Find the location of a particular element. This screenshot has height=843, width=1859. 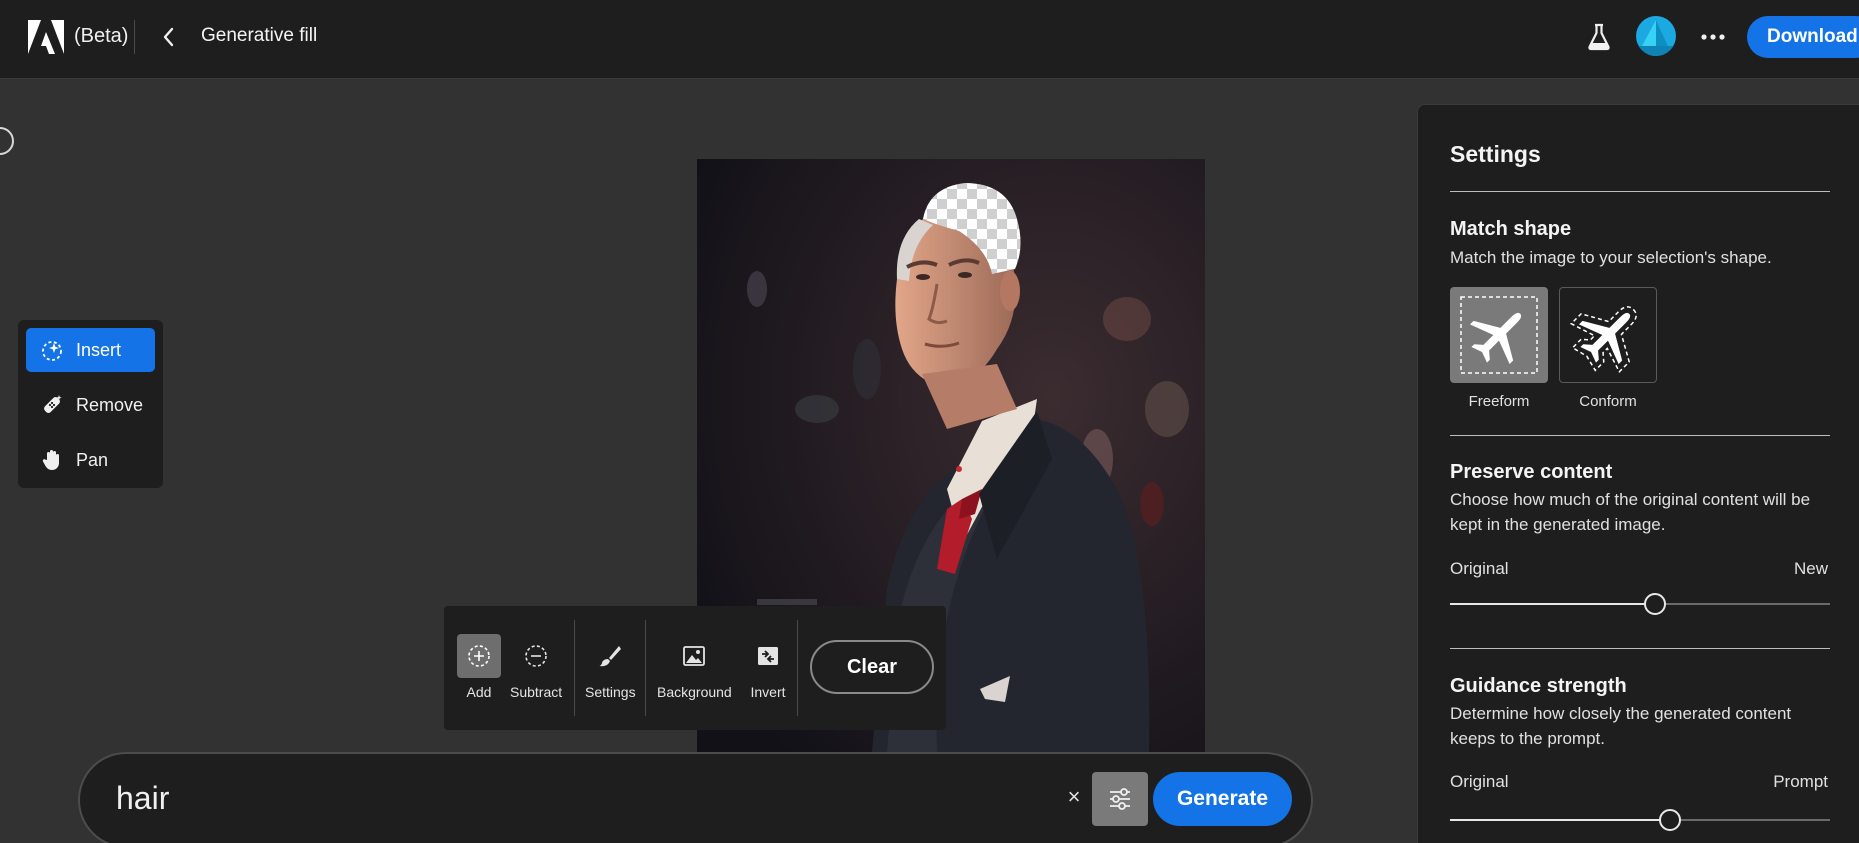

header-divider is located at coordinates (134, 37).